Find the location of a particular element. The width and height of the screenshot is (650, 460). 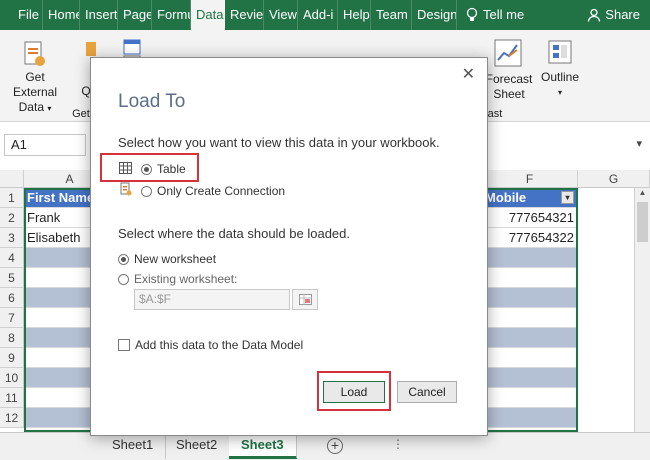

close-icon: ✕ is located at coordinates (468, 74).